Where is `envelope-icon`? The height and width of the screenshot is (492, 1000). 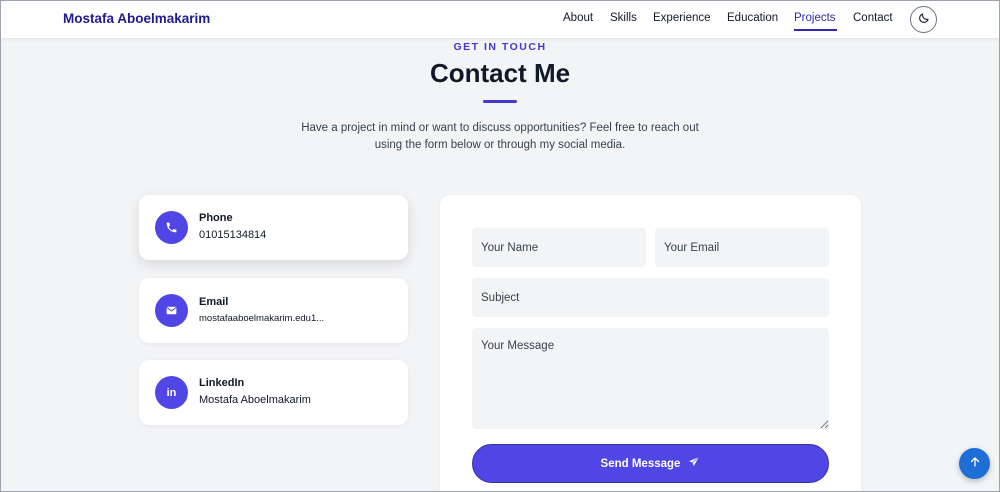
envelope-icon is located at coordinates (171, 310).